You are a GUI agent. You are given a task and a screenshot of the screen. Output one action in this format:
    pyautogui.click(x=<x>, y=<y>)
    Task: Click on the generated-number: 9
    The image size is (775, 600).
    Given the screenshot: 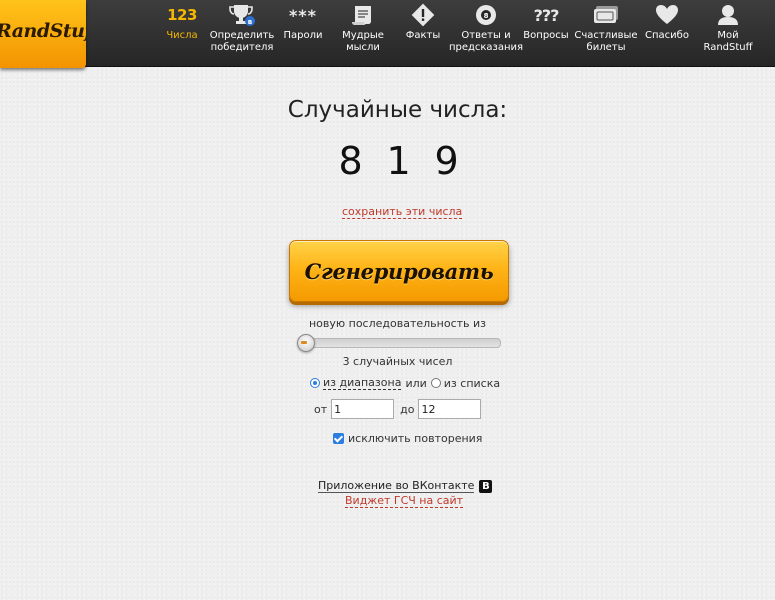 What is the action you would take?
    pyautogui.click(x=446, y=161)
    